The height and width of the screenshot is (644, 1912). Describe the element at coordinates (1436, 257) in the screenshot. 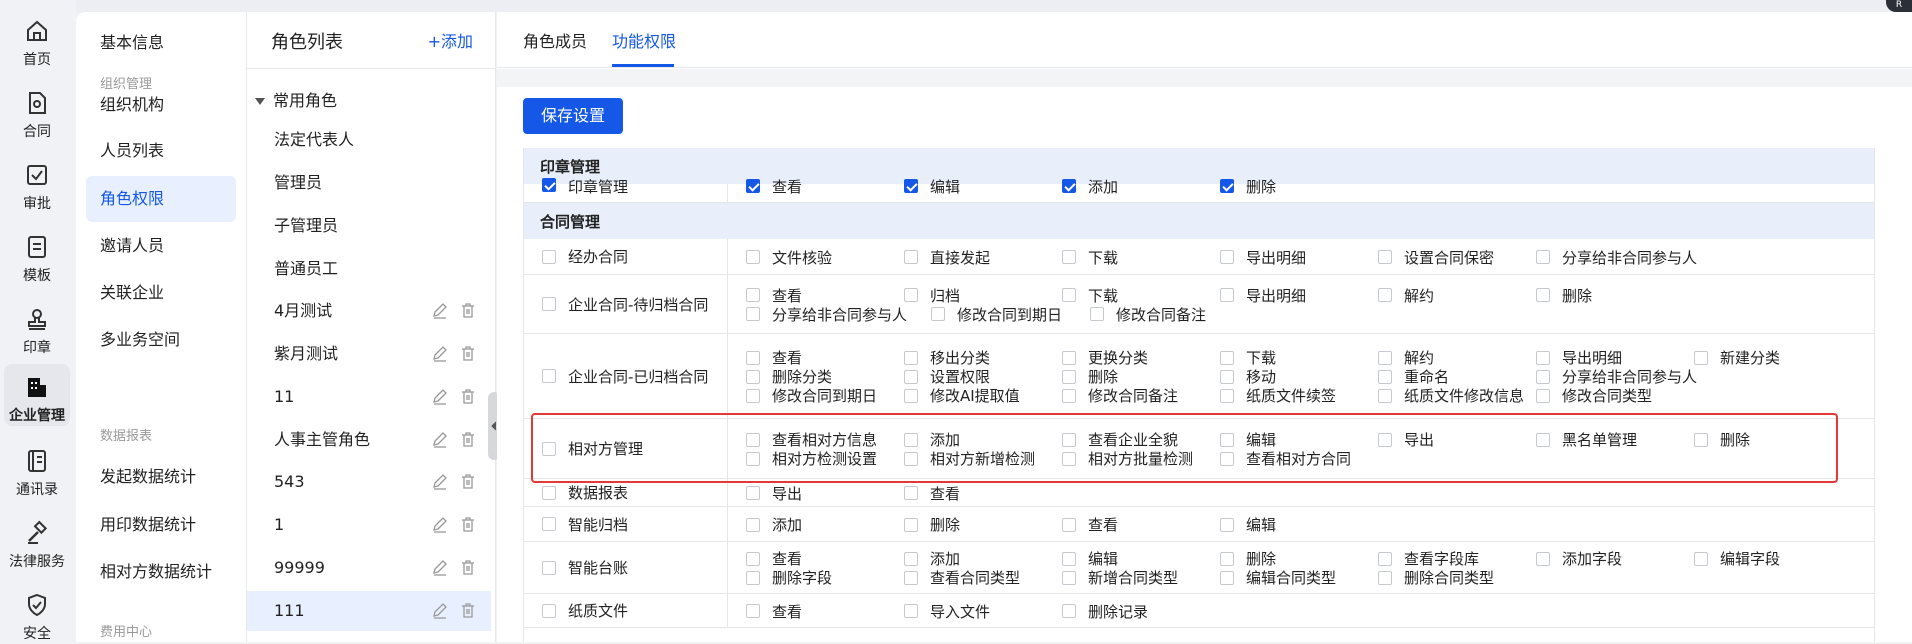

I see `permission-checkbox: 设置合同保密` at that location.